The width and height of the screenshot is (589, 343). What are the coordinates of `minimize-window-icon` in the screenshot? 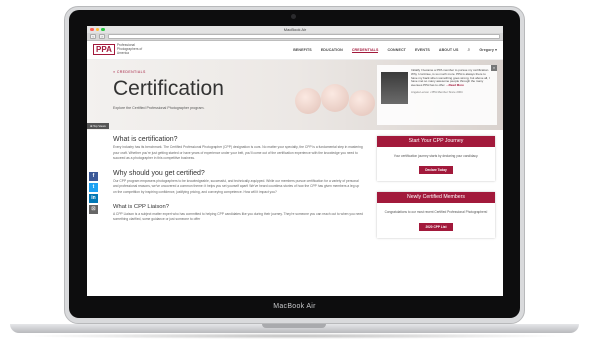 It's located at (97, 29).